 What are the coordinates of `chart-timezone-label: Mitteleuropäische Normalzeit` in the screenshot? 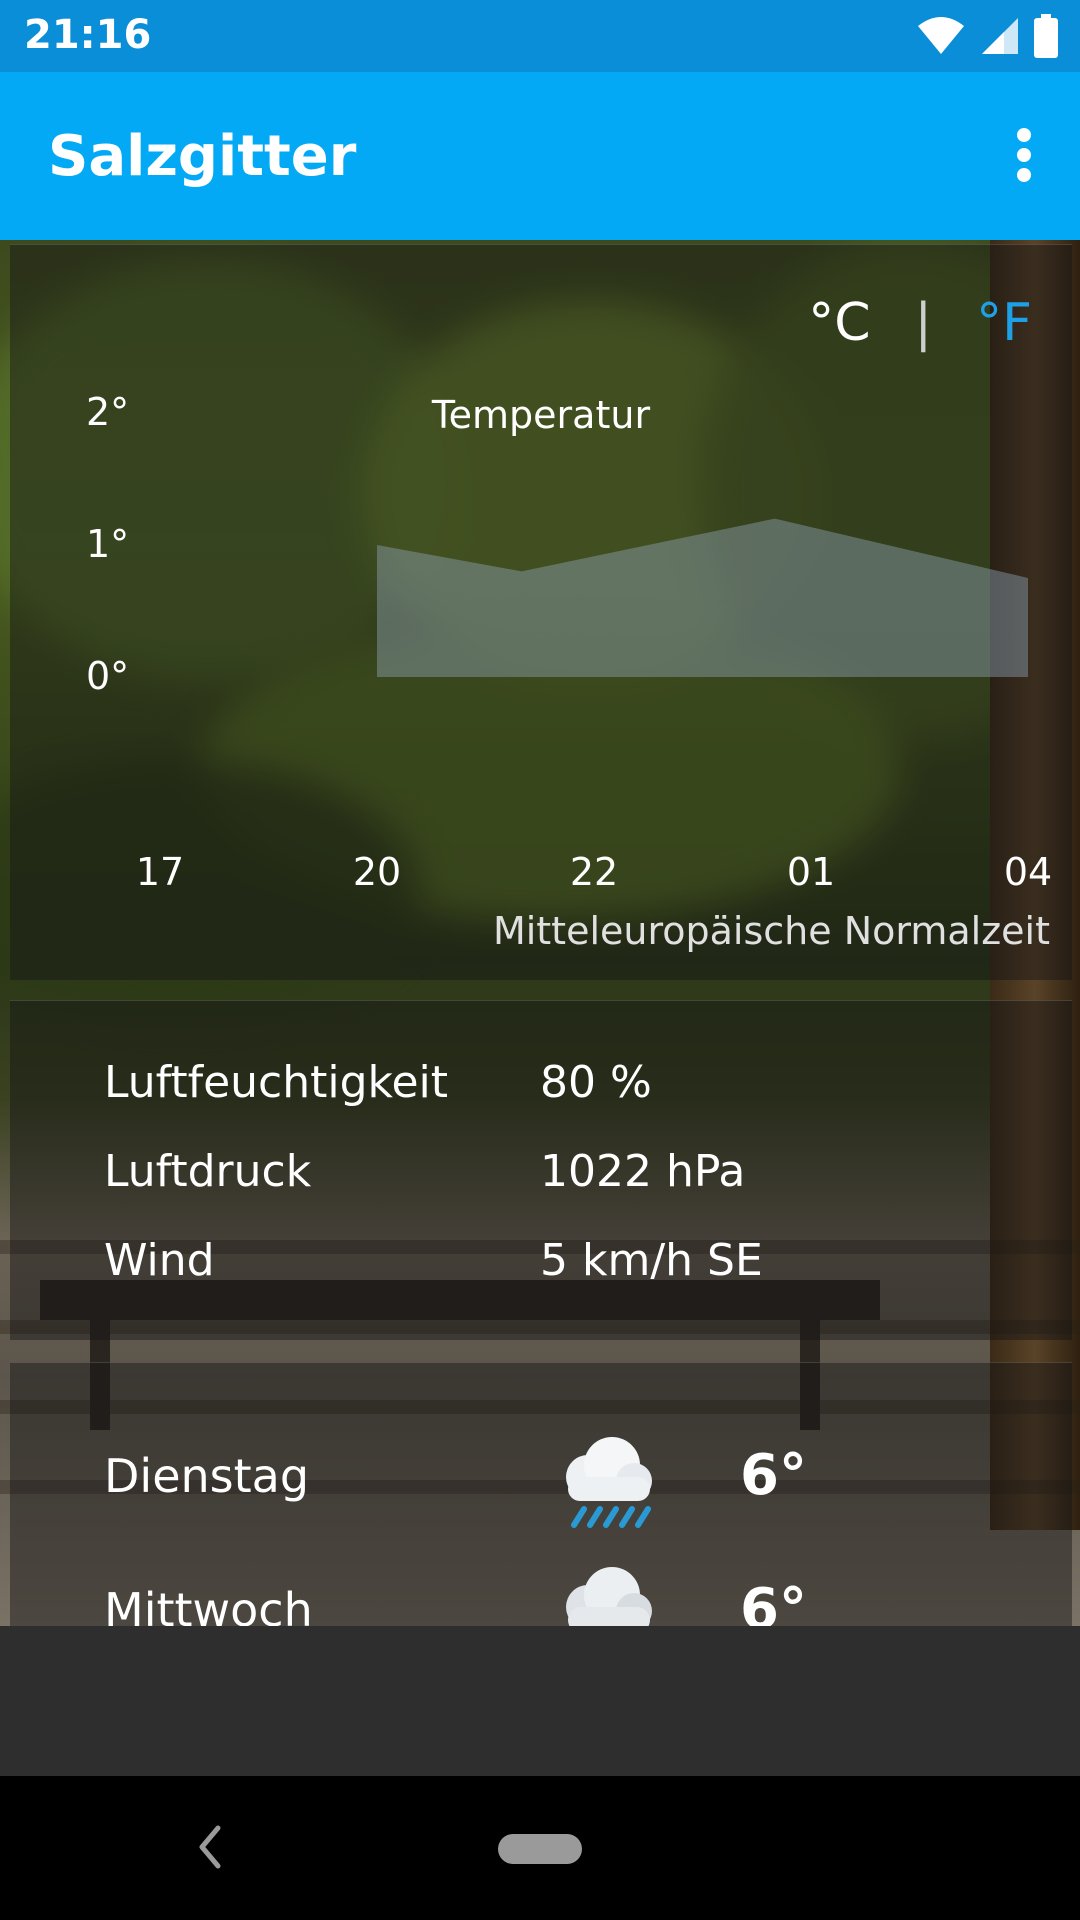 It's located at (771, 931).